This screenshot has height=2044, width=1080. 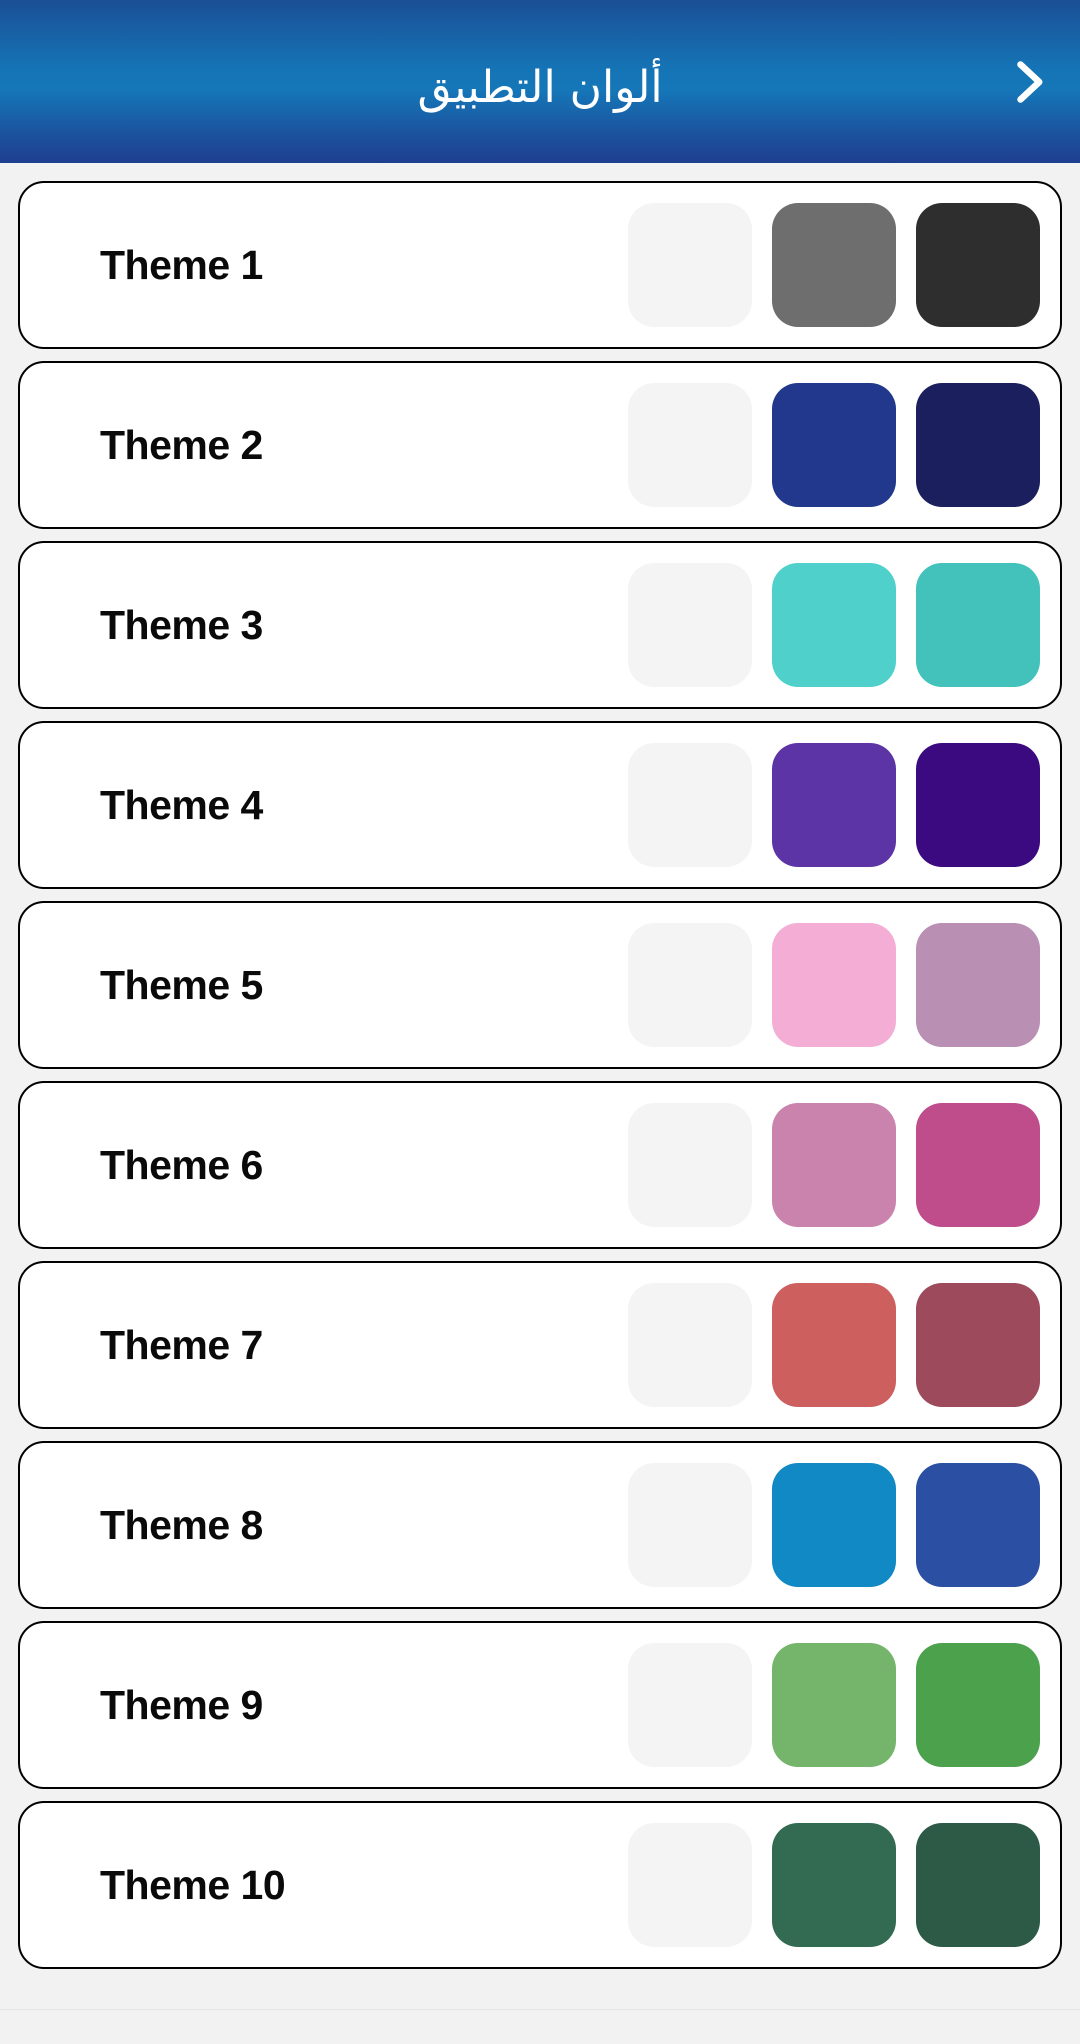 I want to click on theme-card: Theme 4, so click(x=540, y=805).